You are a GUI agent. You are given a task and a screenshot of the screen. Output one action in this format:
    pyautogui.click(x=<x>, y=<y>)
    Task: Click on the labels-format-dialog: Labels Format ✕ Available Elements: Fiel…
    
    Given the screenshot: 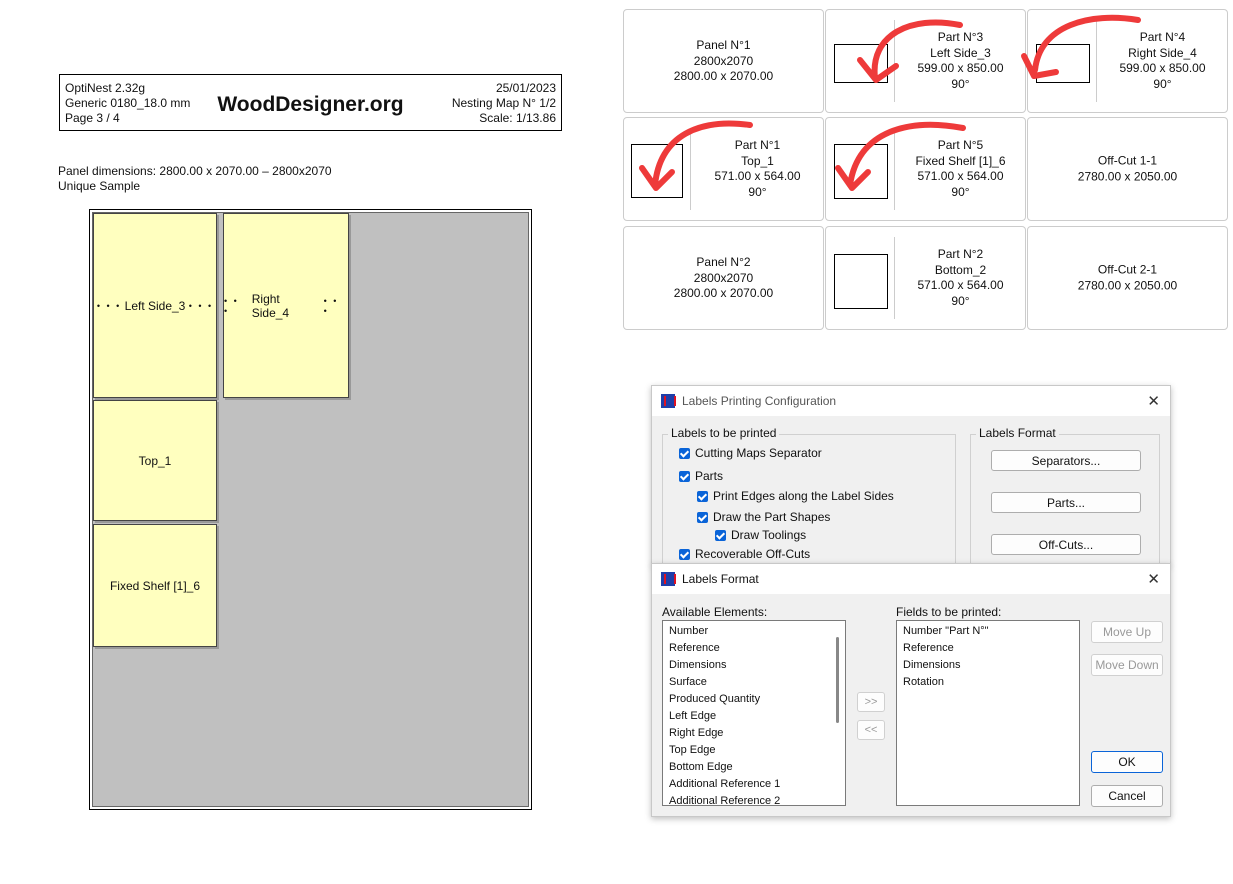 What is the action you would take?
    pyautogui.click(x=911, y=690)
    